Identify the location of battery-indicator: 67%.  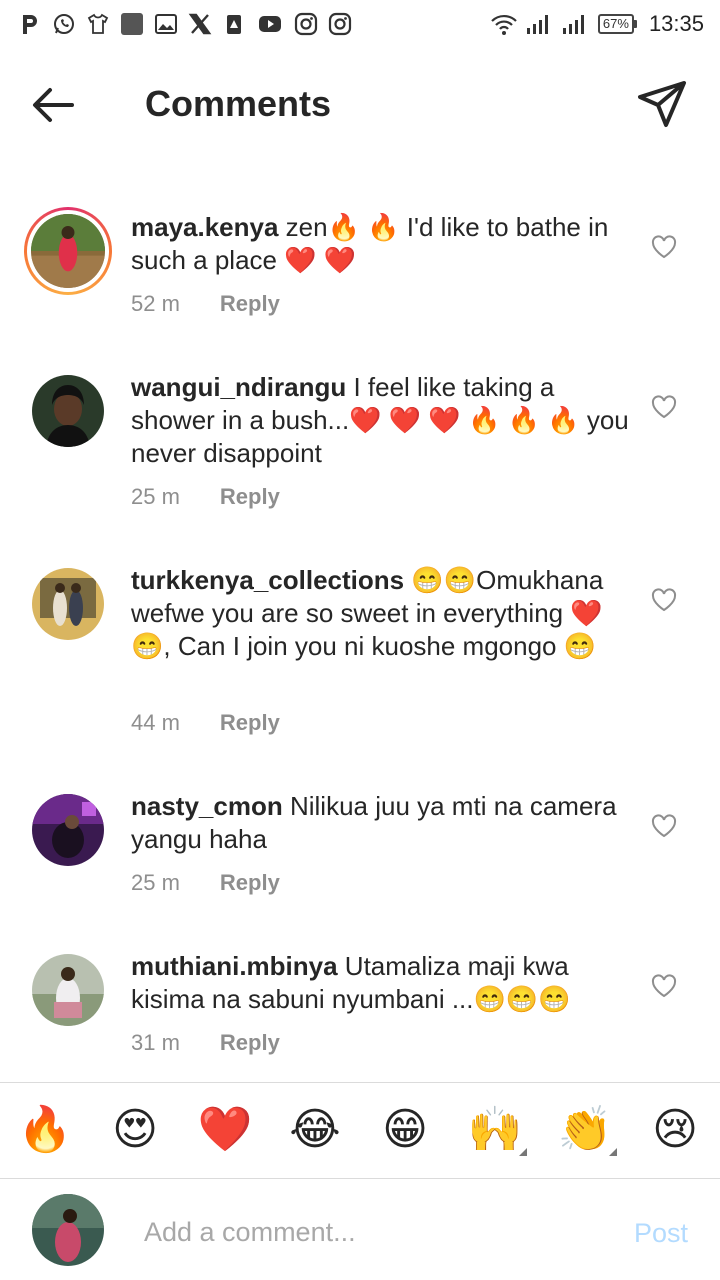
(617, 24).